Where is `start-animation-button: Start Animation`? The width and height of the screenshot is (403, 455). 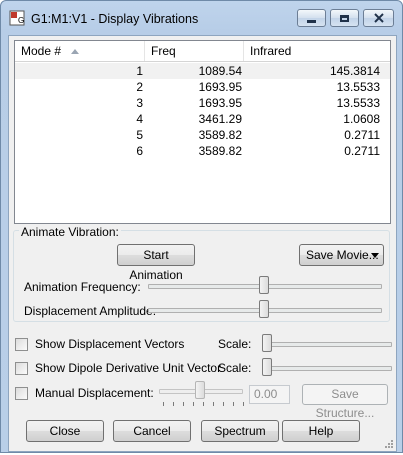 start-animation-button: Start Animation is located at coordinates (156, 263).